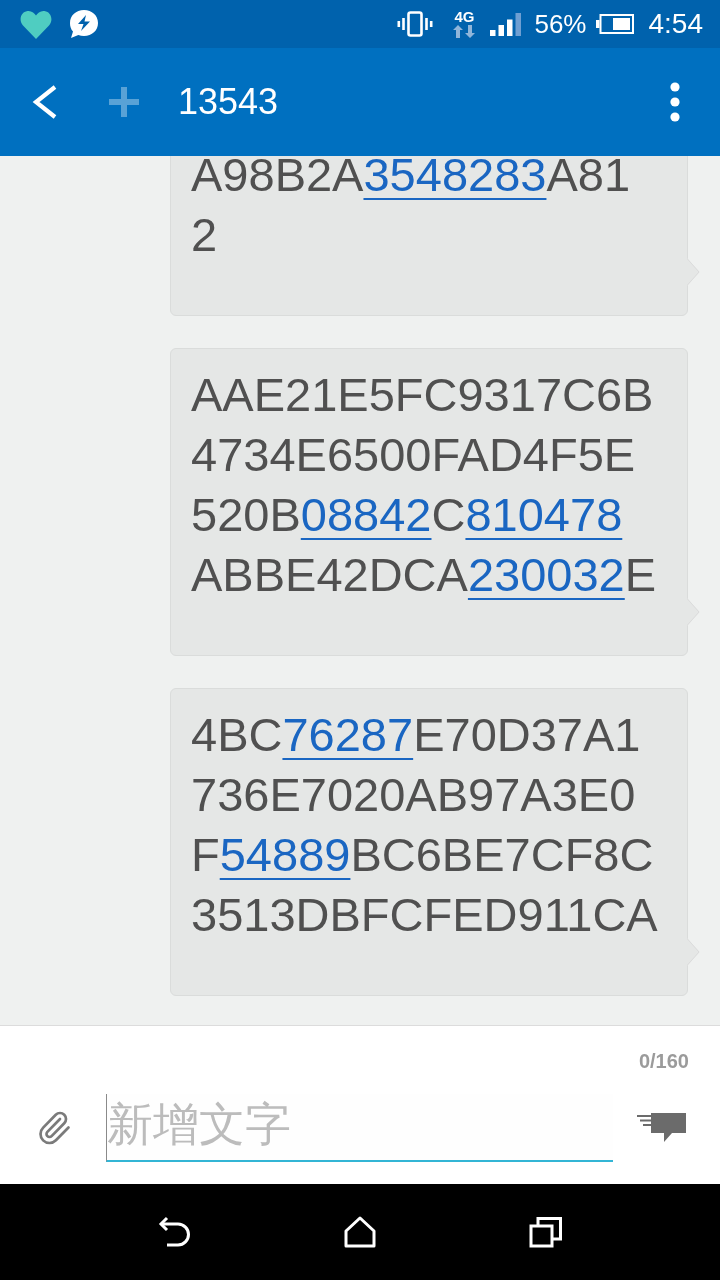  I want to click on send-message-icon, so click(661, 1128).